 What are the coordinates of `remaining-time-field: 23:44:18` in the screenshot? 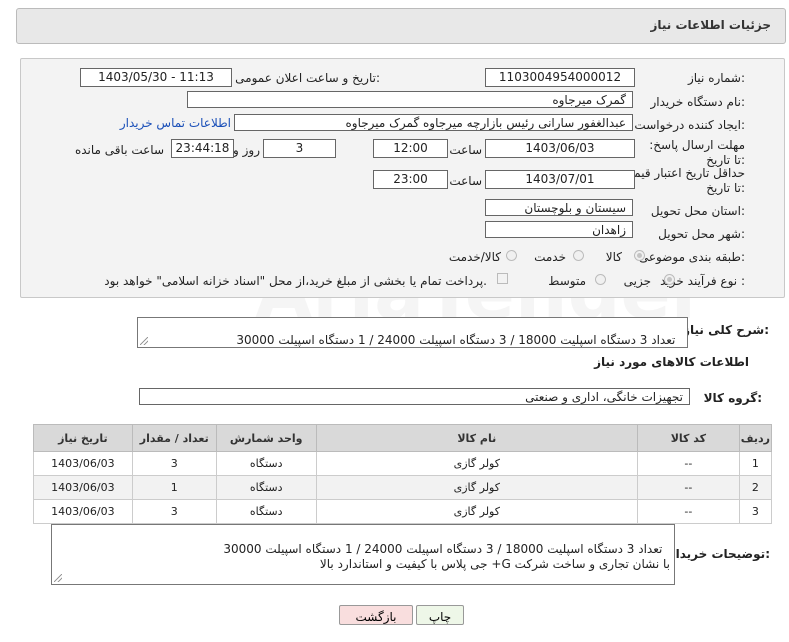 It's located at (202, 148).